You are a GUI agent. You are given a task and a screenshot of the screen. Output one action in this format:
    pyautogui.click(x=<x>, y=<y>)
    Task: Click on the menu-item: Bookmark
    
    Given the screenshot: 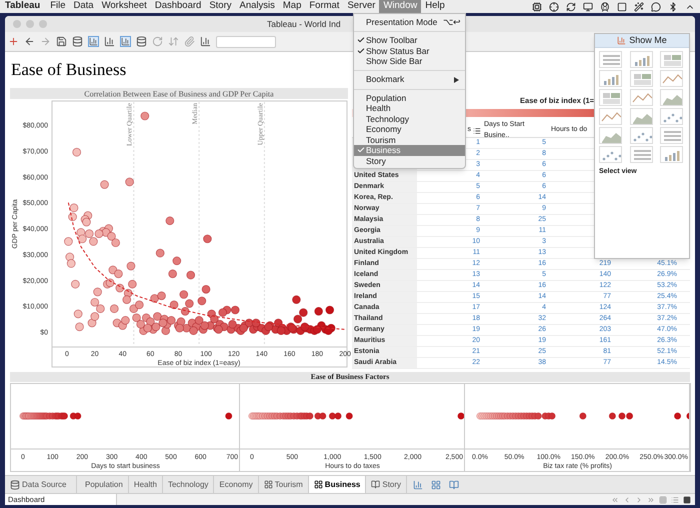 What is the action you would take?
    pyautogui.click(x=409, y=80)
    